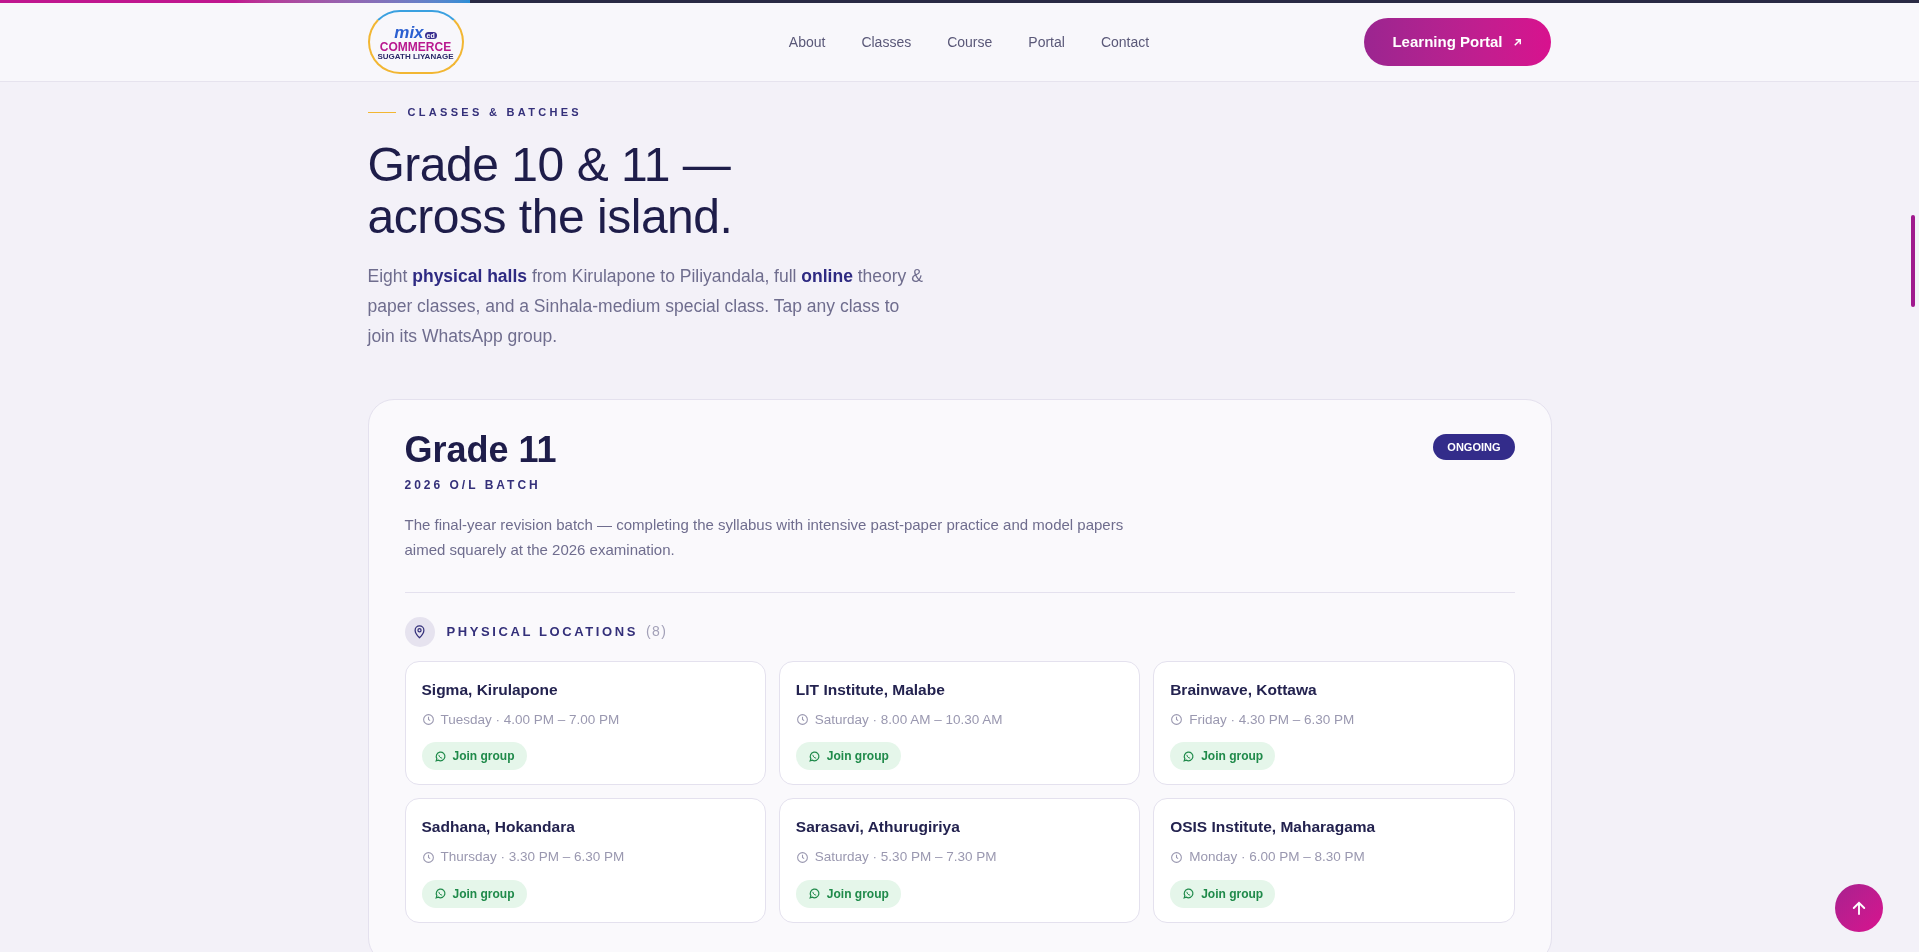 This screenshot has height=952, width=1919. I want to click on page-heading: Grade 10 & 11 —, so click(549, 164).